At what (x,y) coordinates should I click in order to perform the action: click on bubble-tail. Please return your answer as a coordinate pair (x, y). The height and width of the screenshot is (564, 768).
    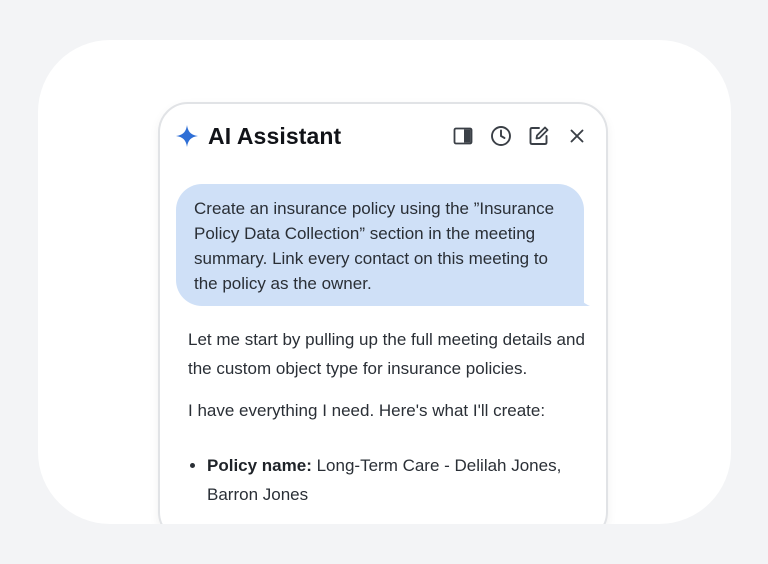
    Looking at the image, I should click on (583, 299).